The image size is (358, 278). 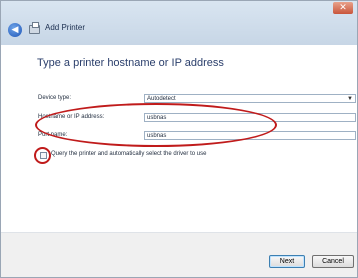 I want to click on close-button: ✕, so click(x=343, y=8).